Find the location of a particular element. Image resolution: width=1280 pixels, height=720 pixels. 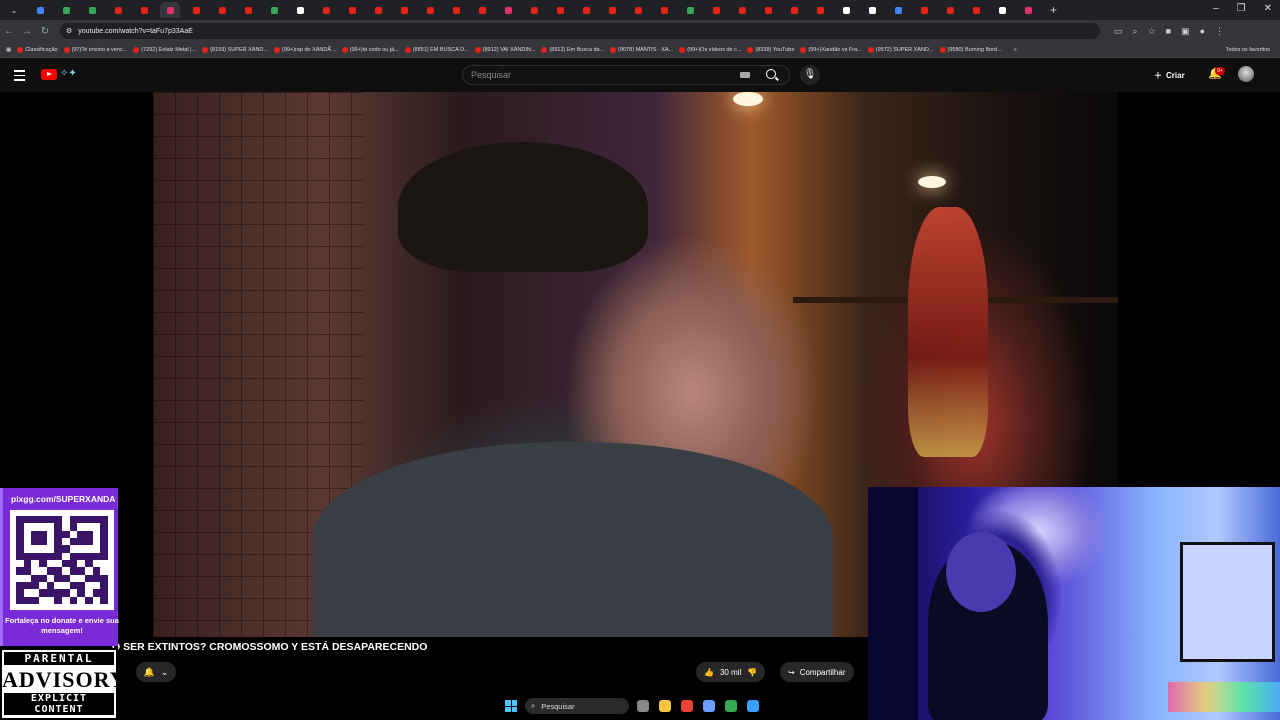

back-icon: ← is located at coordinates (9, 31).